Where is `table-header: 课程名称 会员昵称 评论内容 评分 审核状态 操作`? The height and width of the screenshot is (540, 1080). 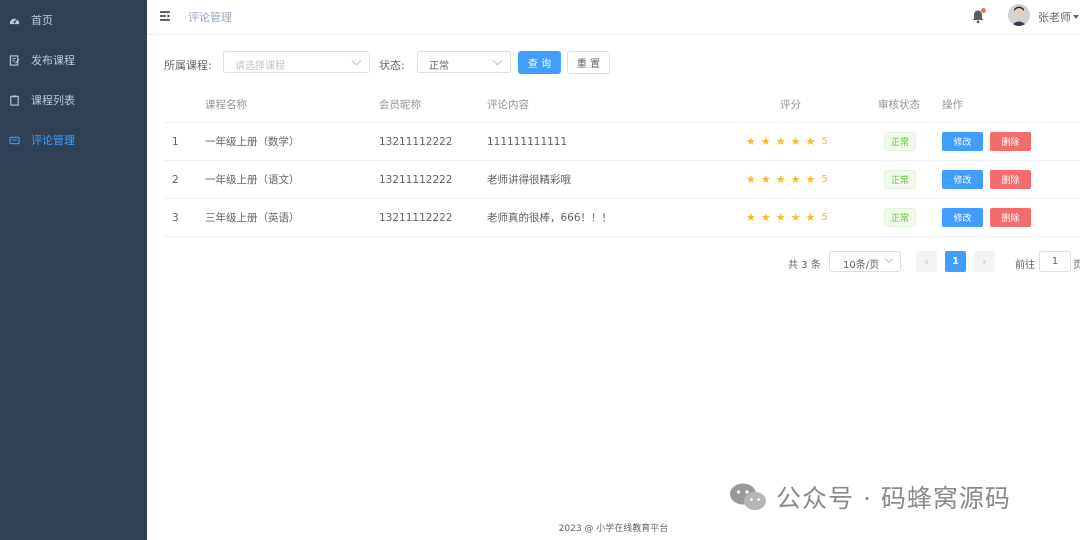
table-header: 课程名称 会员昵称 评论内容 评分 审核状态 操作 is located at coordinates (622, 104).